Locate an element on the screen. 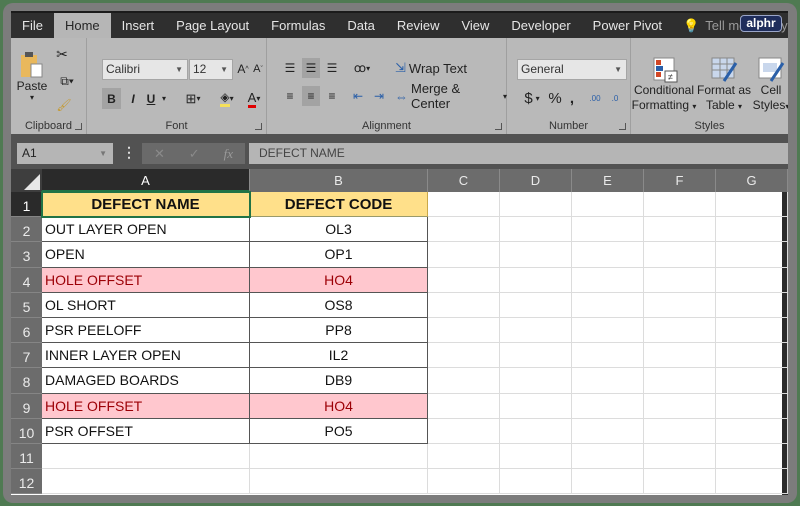  cell-d12 is located at coordinates (536, 482).